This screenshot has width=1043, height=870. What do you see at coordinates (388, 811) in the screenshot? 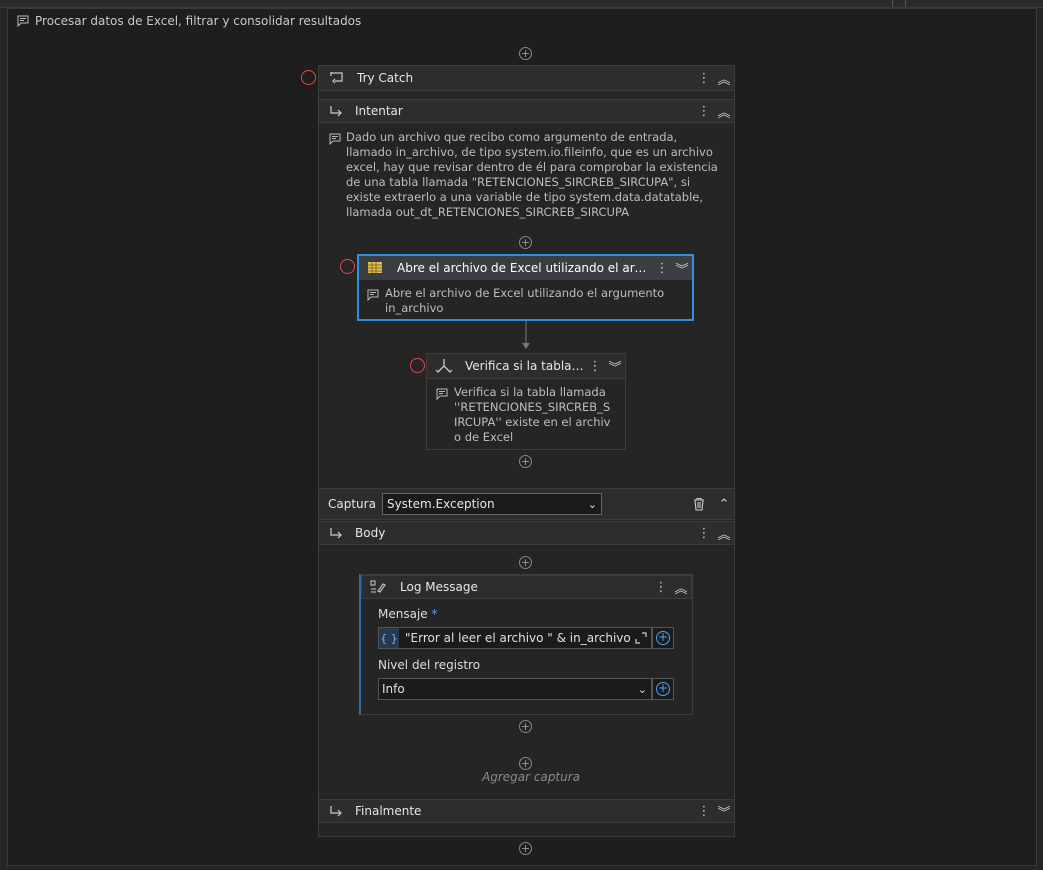
I see `finally-title: Finalmente` at bounding box center [388, 811].